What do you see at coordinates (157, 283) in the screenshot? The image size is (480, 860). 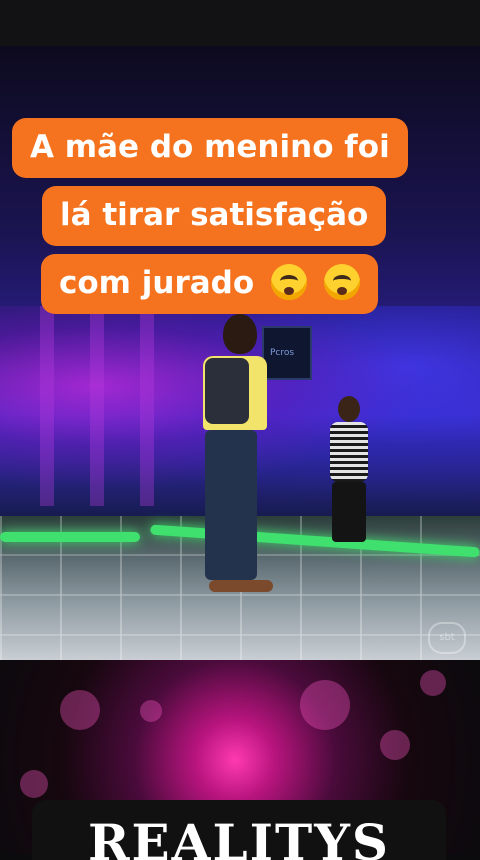 I see `caption-text-3: com jurado` at bounding box center [157, 283].